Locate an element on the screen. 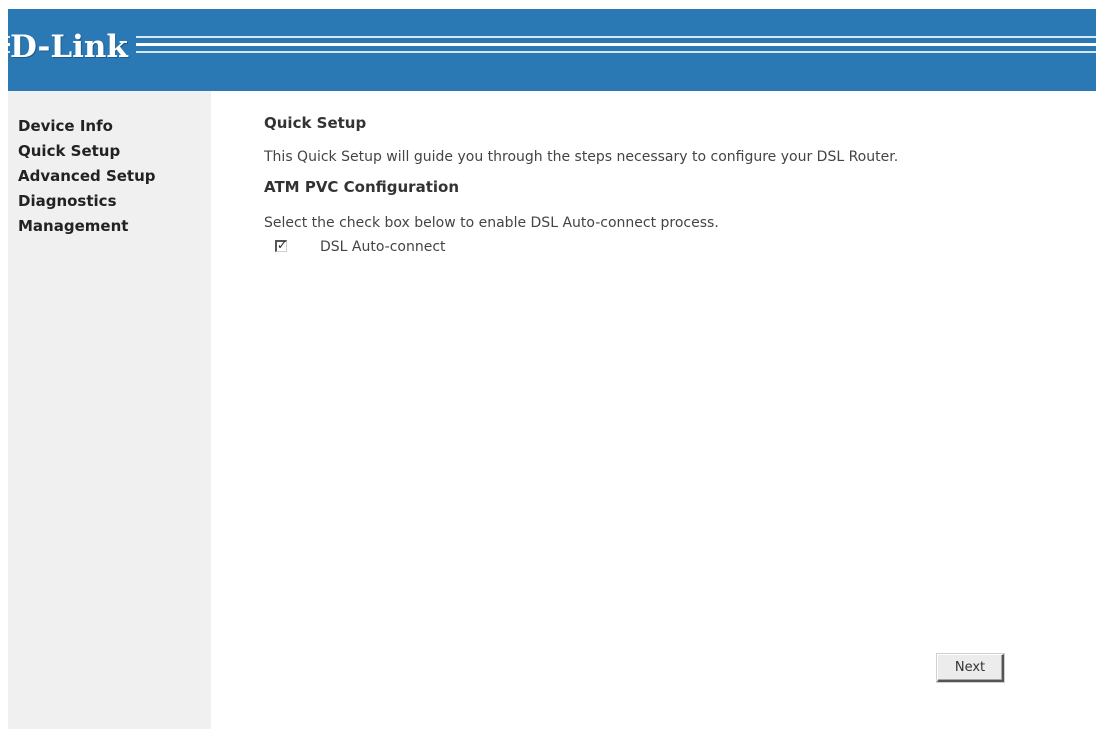 This screenshot has height=729, width=1096. next-button: Next is located at coordinates (970, 668).